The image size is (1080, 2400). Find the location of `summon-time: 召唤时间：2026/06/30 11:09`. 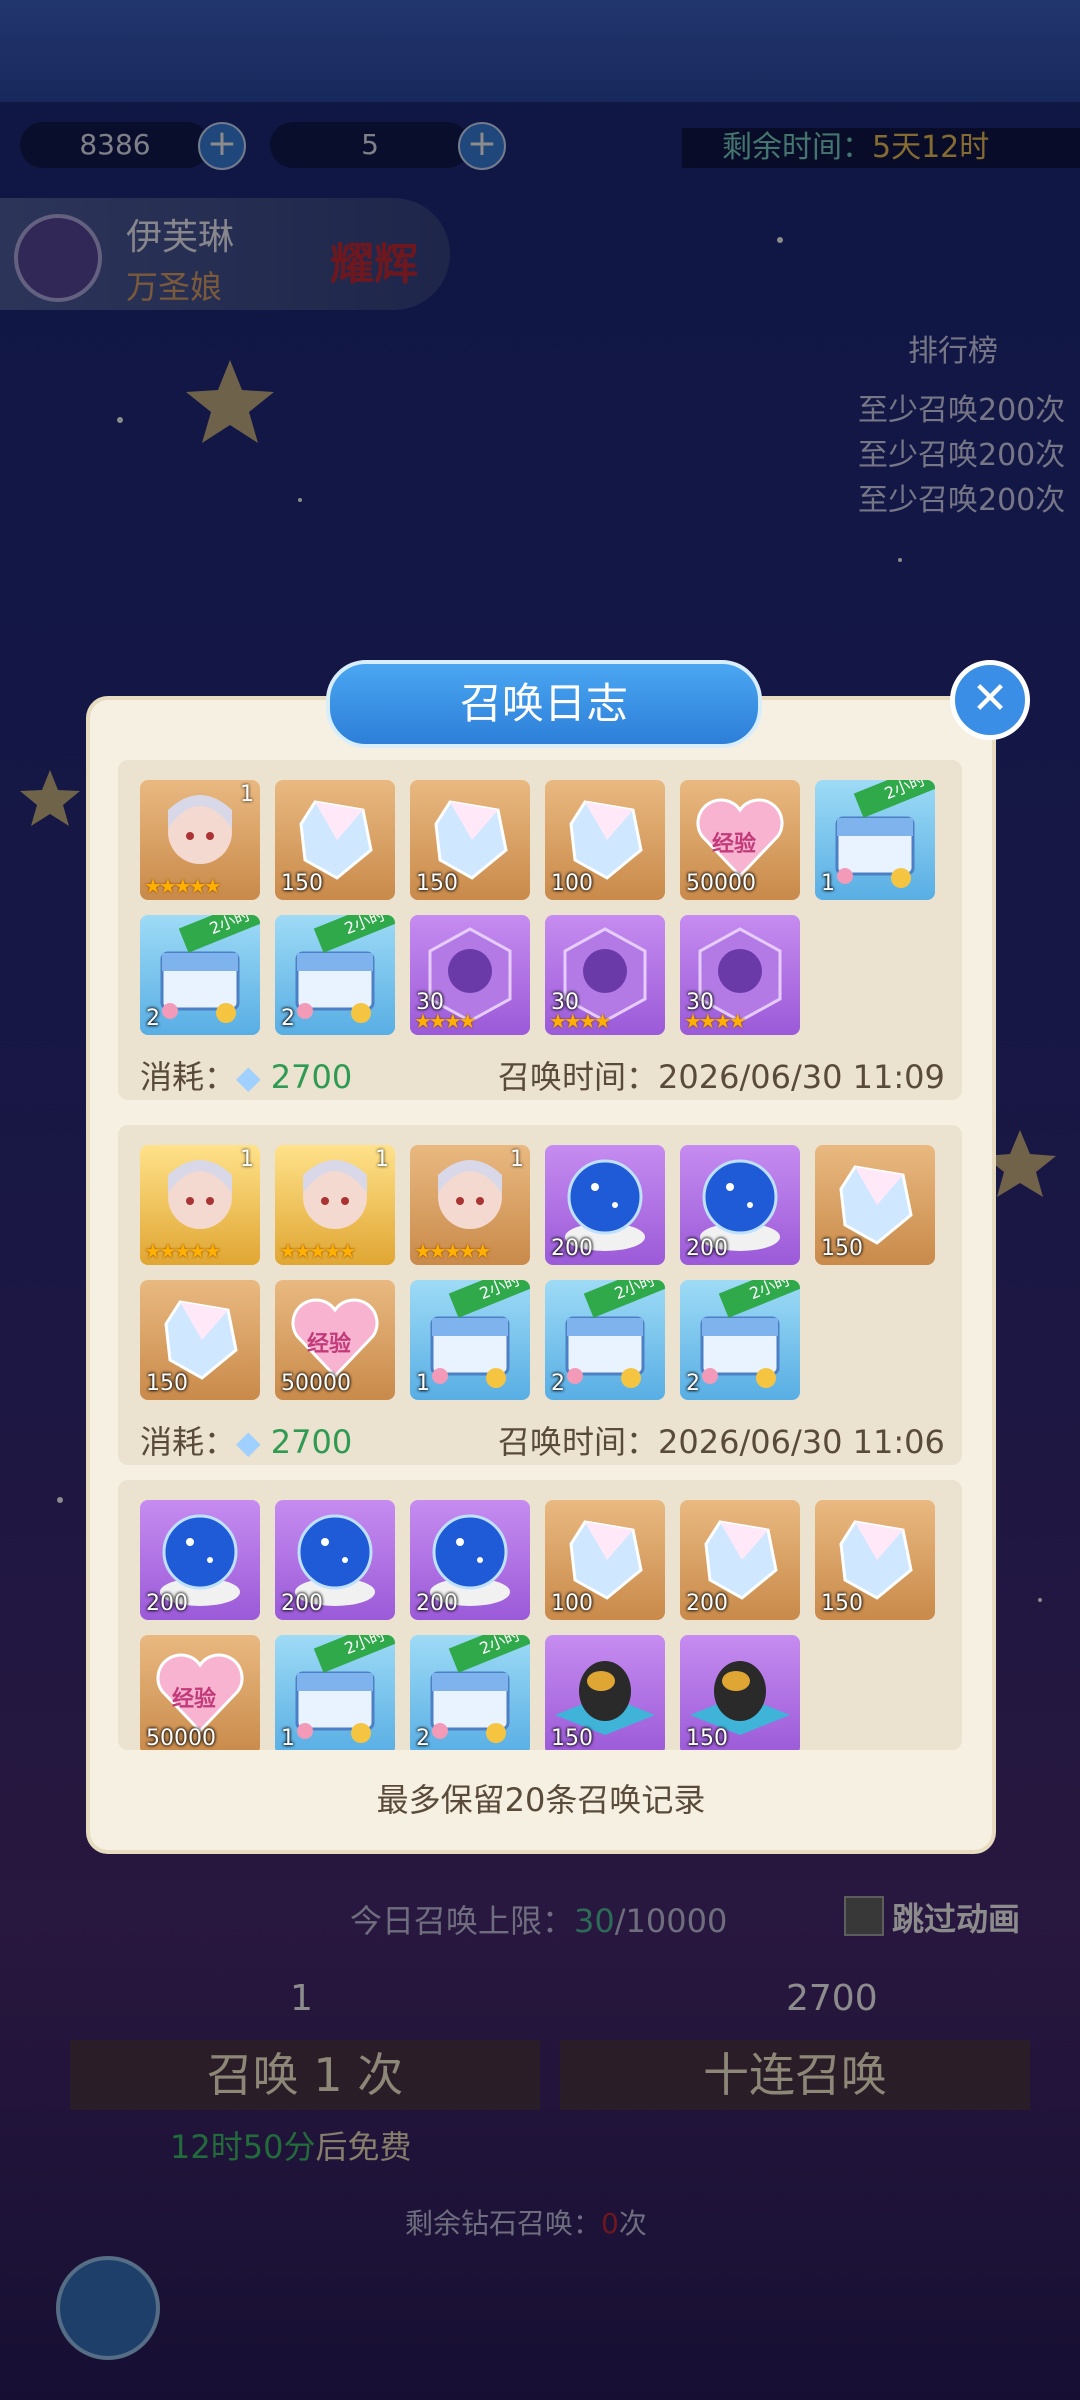

summon-time: 召唤时间：2026/06/30 11:09 is located at coordinates (721, 1075).